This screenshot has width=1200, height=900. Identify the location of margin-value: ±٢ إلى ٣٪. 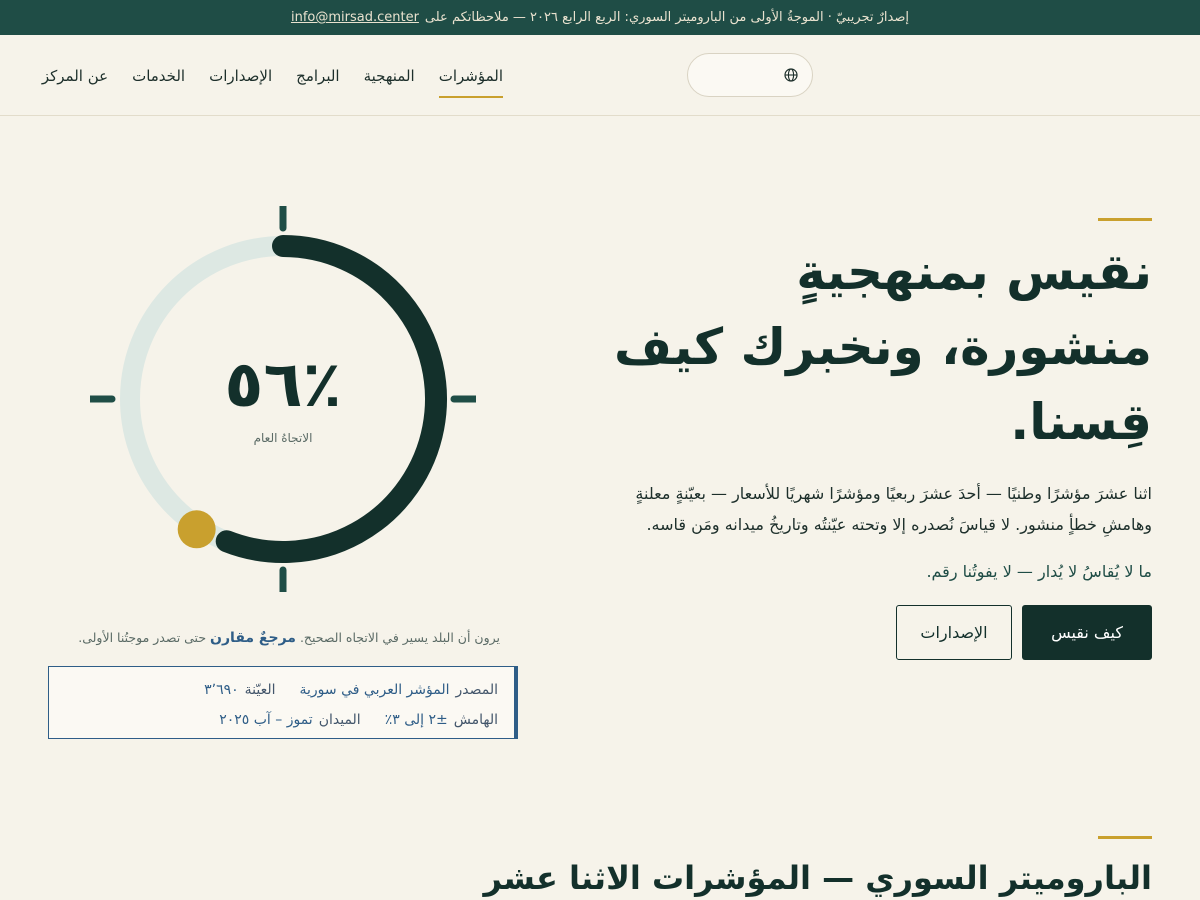
(416, 720).